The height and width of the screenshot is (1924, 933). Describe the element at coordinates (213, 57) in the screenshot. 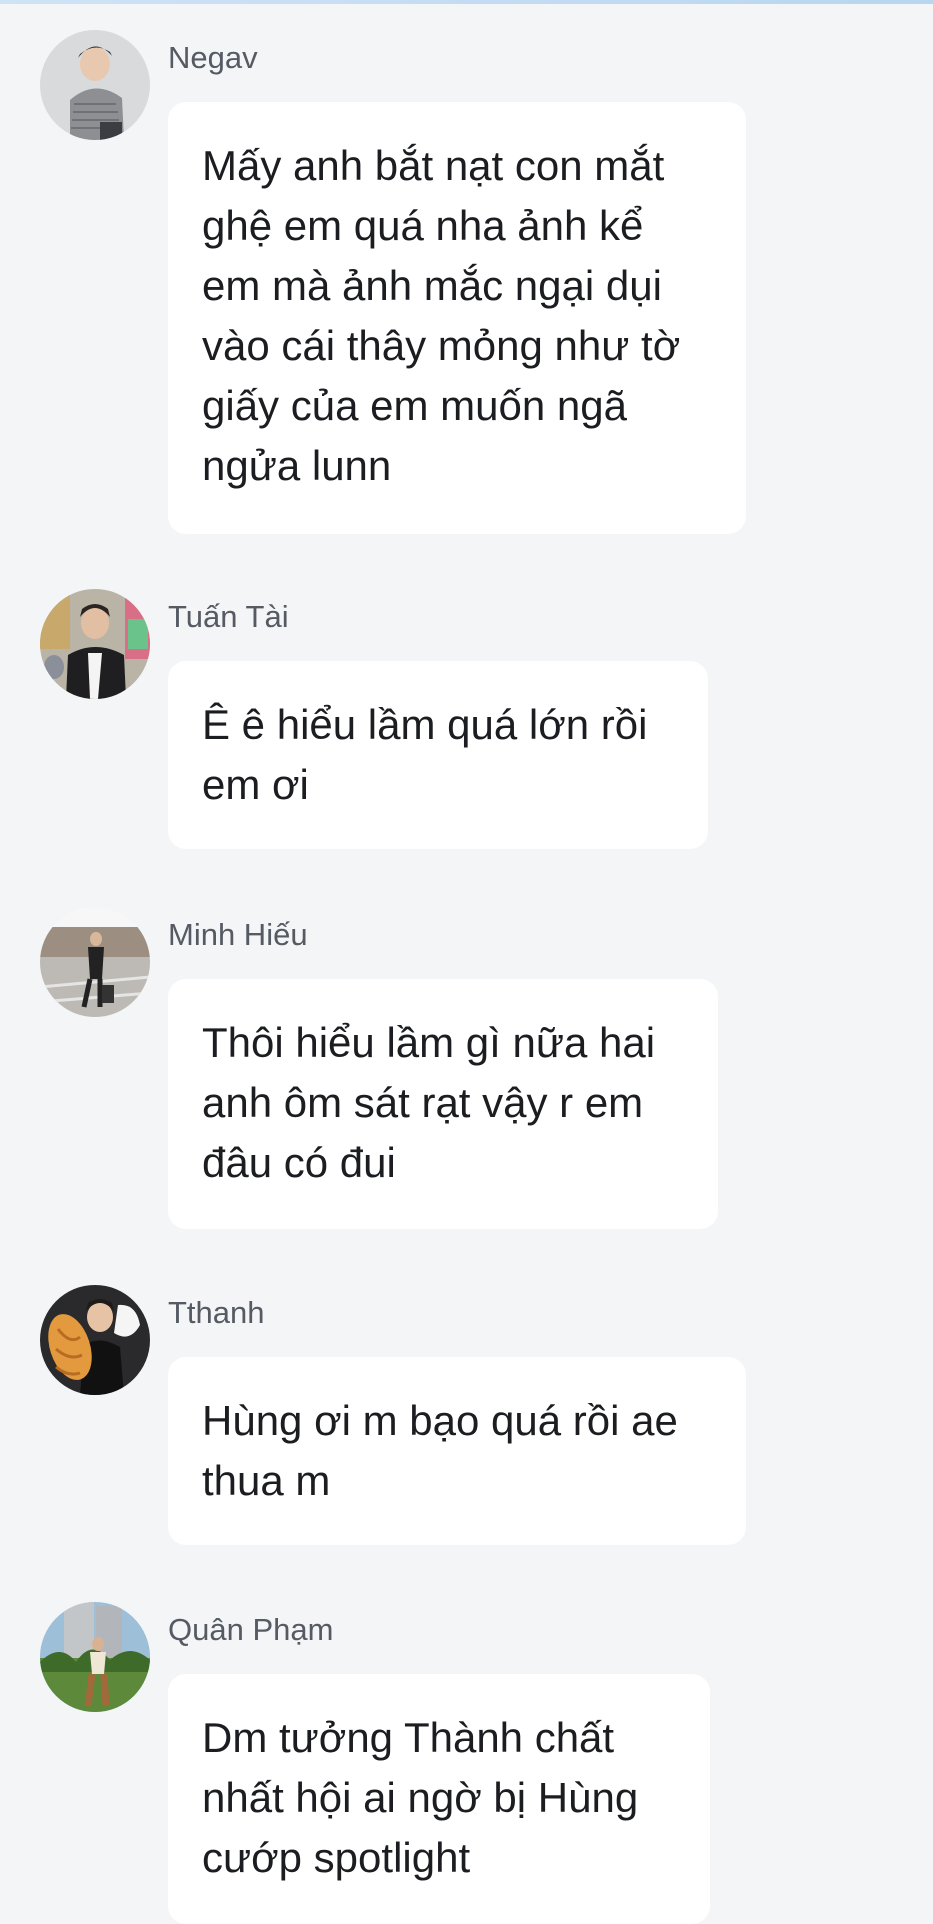

I see `sender-name: Negav` at that location.